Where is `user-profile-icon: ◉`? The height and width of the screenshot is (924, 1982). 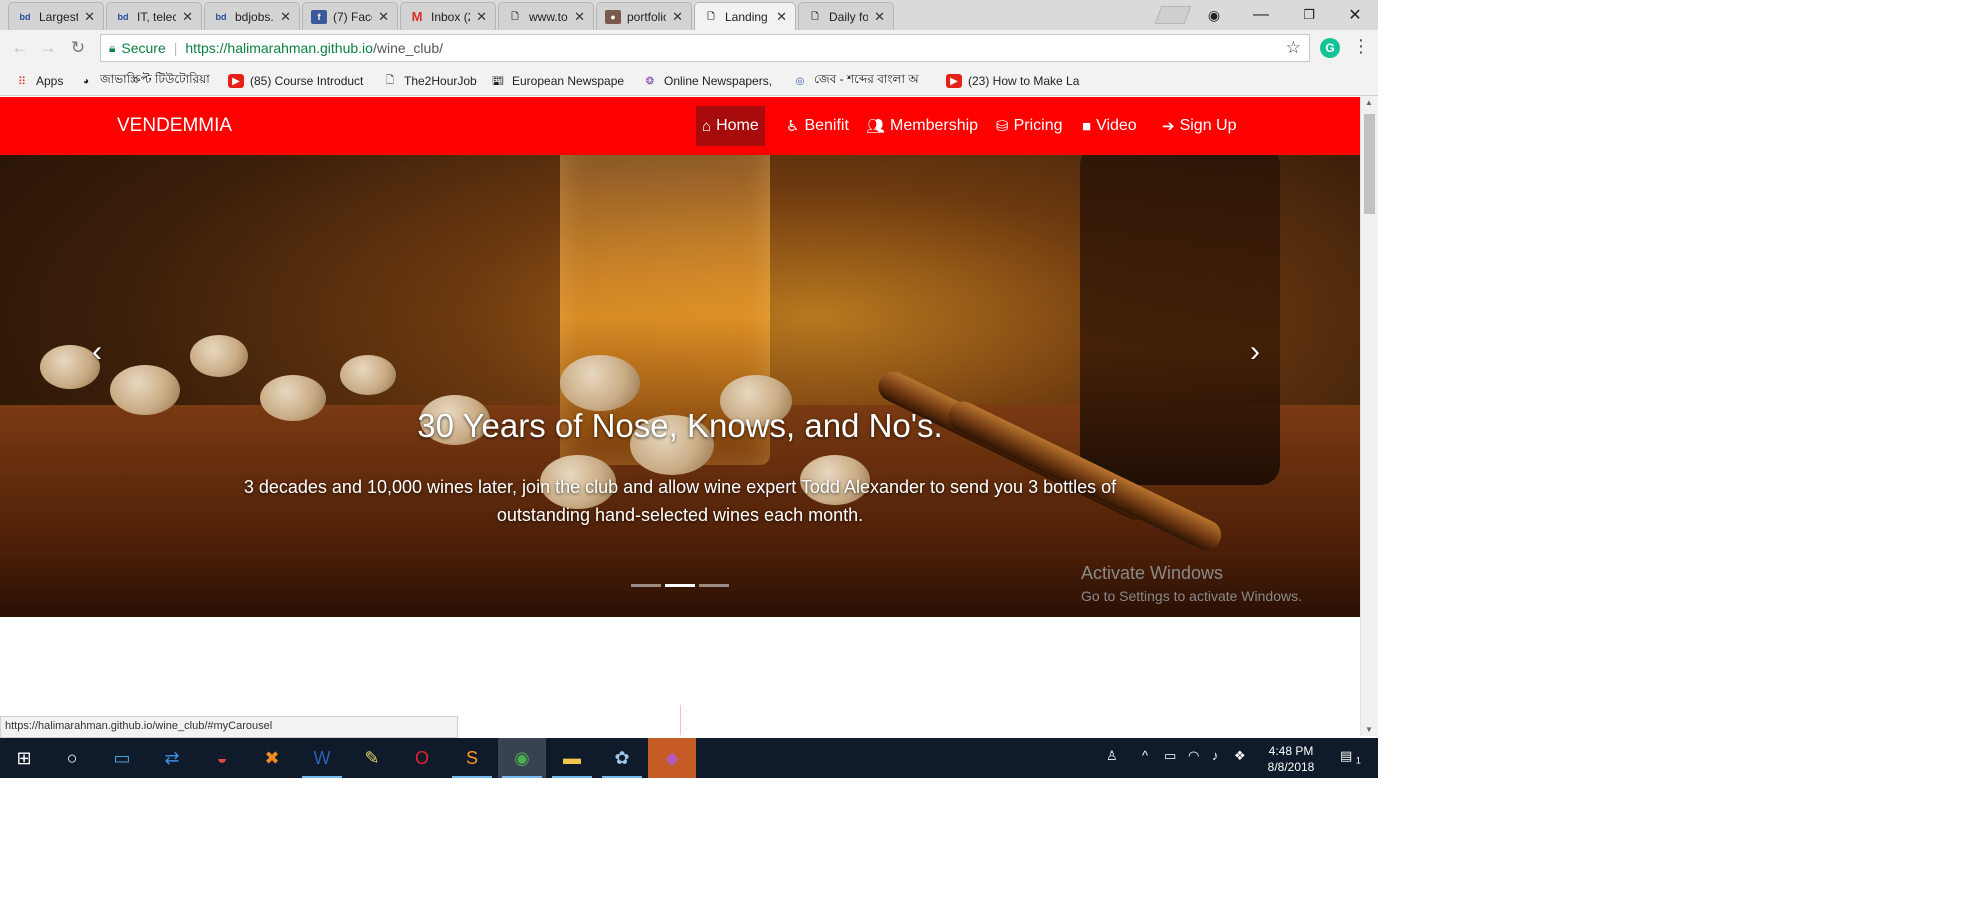
user-profile-icon: ◉ is located at coordinates (1214, 15).